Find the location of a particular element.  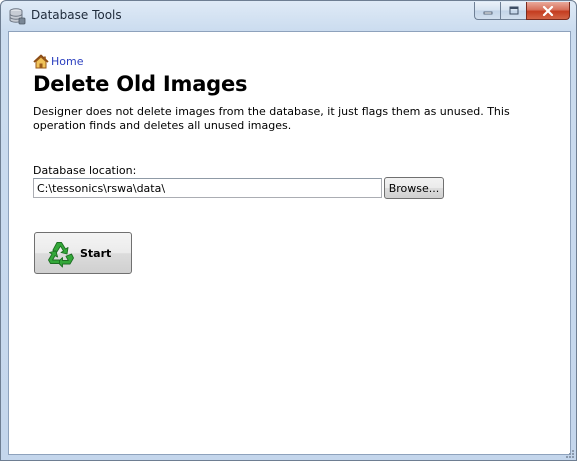

maximize-button is located at coordinates (513, 11).